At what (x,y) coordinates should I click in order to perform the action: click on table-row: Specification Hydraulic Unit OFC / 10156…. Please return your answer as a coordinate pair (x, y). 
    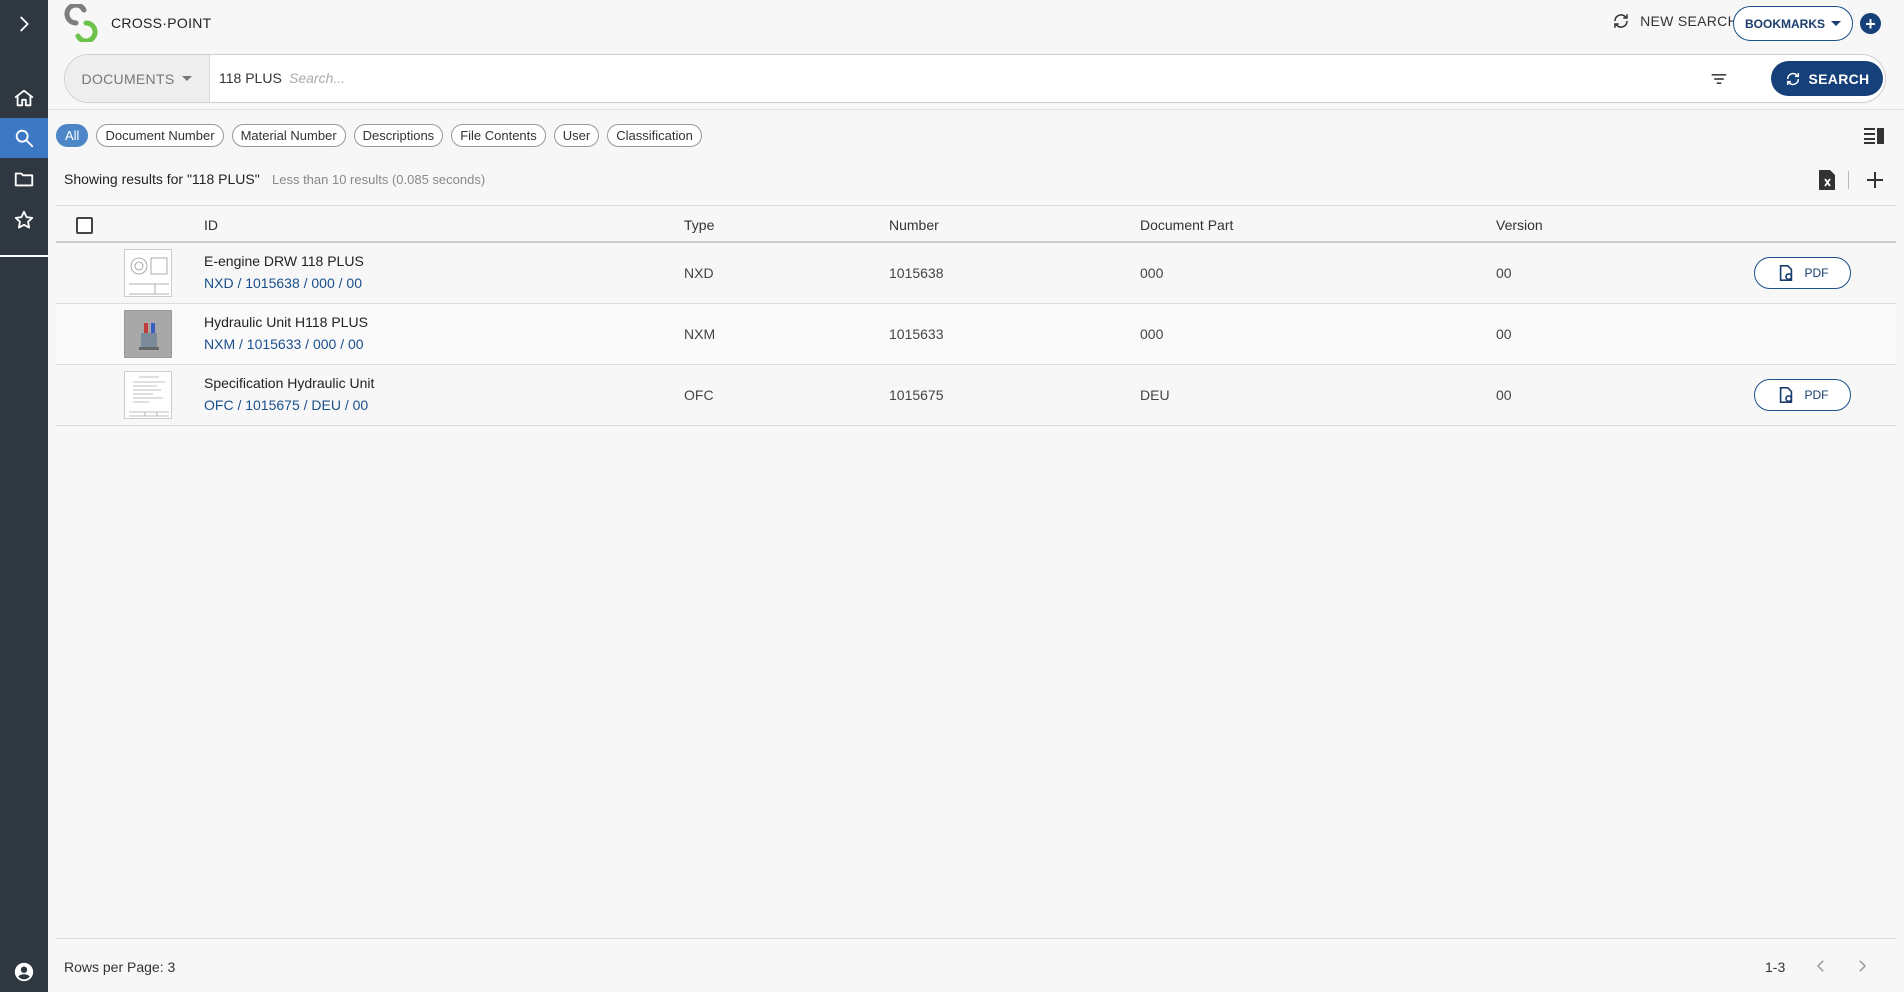
    Looking at the image, I should click on (976, 395).